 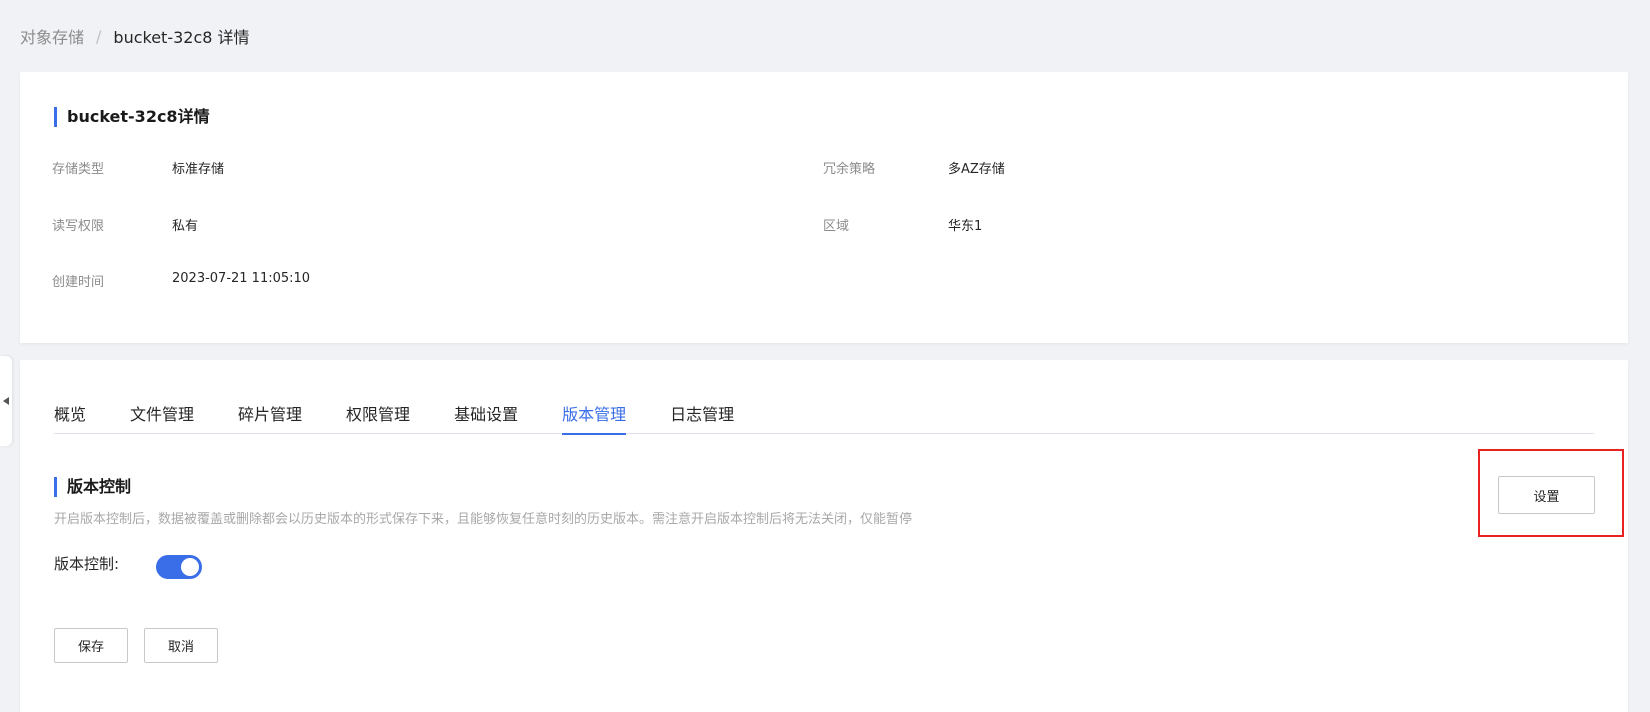 What do you see at coordinates (270, 415) in the screenshot?
I see `tab-fragment-management: 碎片管理` at bounding box center [270, 415].